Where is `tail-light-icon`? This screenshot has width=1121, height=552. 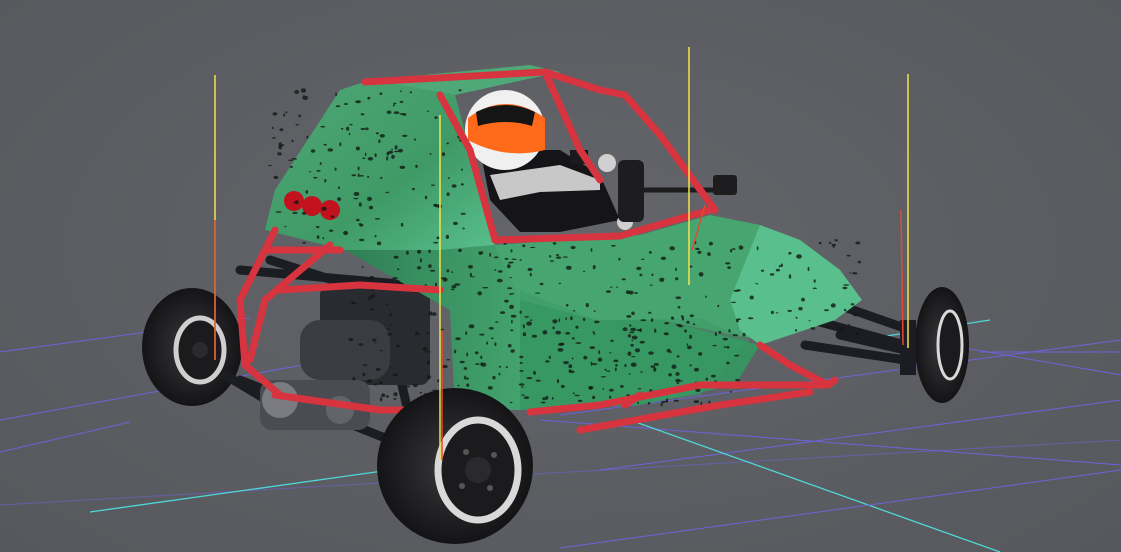 tail-light-icon is located at coordinates (294, 201).